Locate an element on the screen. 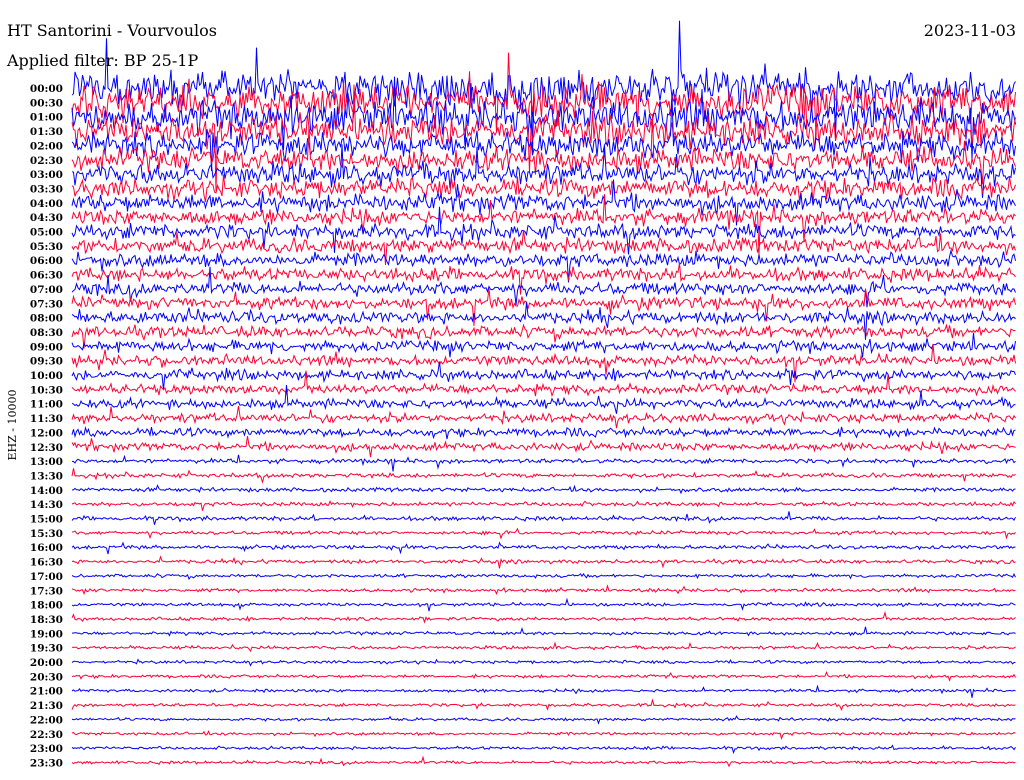 Image resolution: width=1024 pixels, height=780 pixels. tick-label-0400: 04:00 is located at coordinates (46, 204).